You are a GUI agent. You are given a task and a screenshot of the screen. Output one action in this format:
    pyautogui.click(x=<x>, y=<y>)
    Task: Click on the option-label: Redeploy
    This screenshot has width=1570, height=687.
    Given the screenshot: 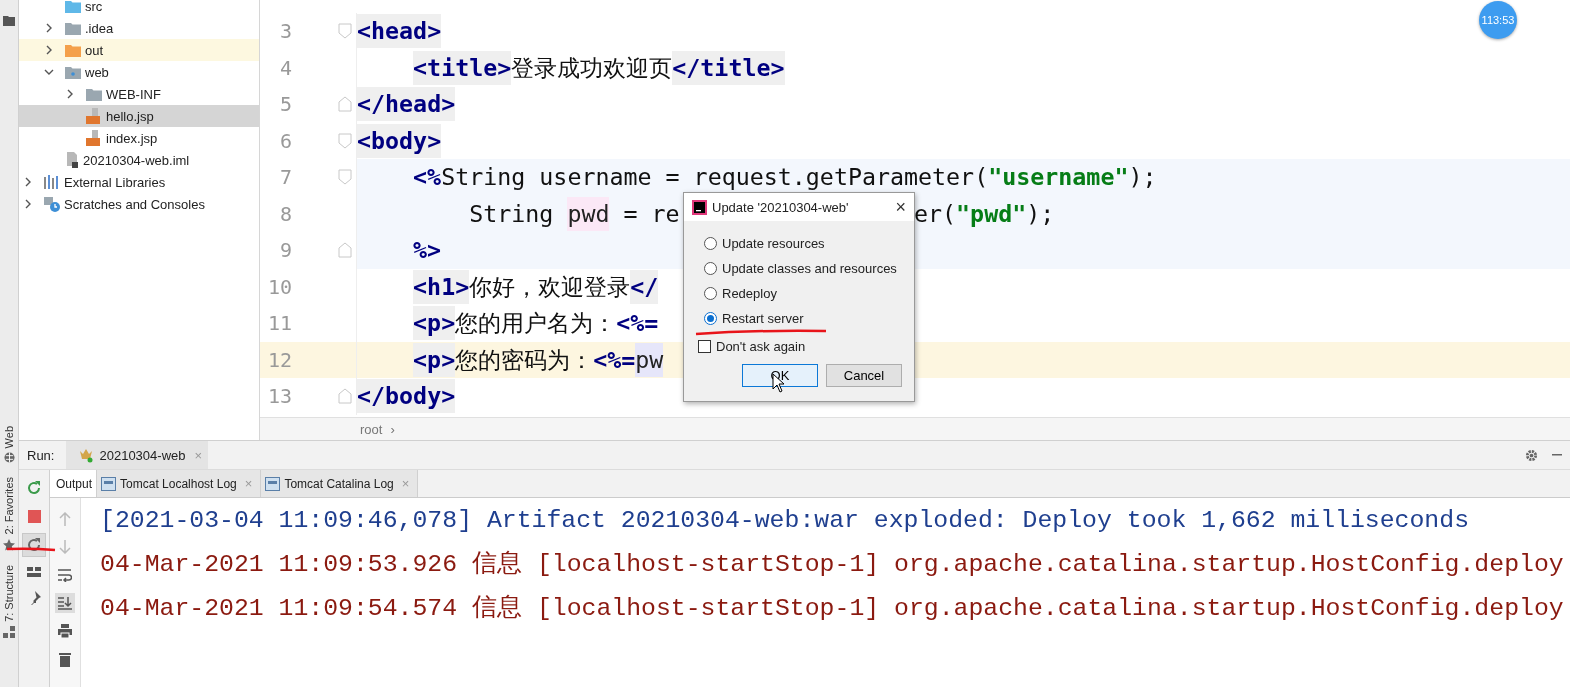 What is the action you would take?
    pyautogui.click(x=749, y=293)
    